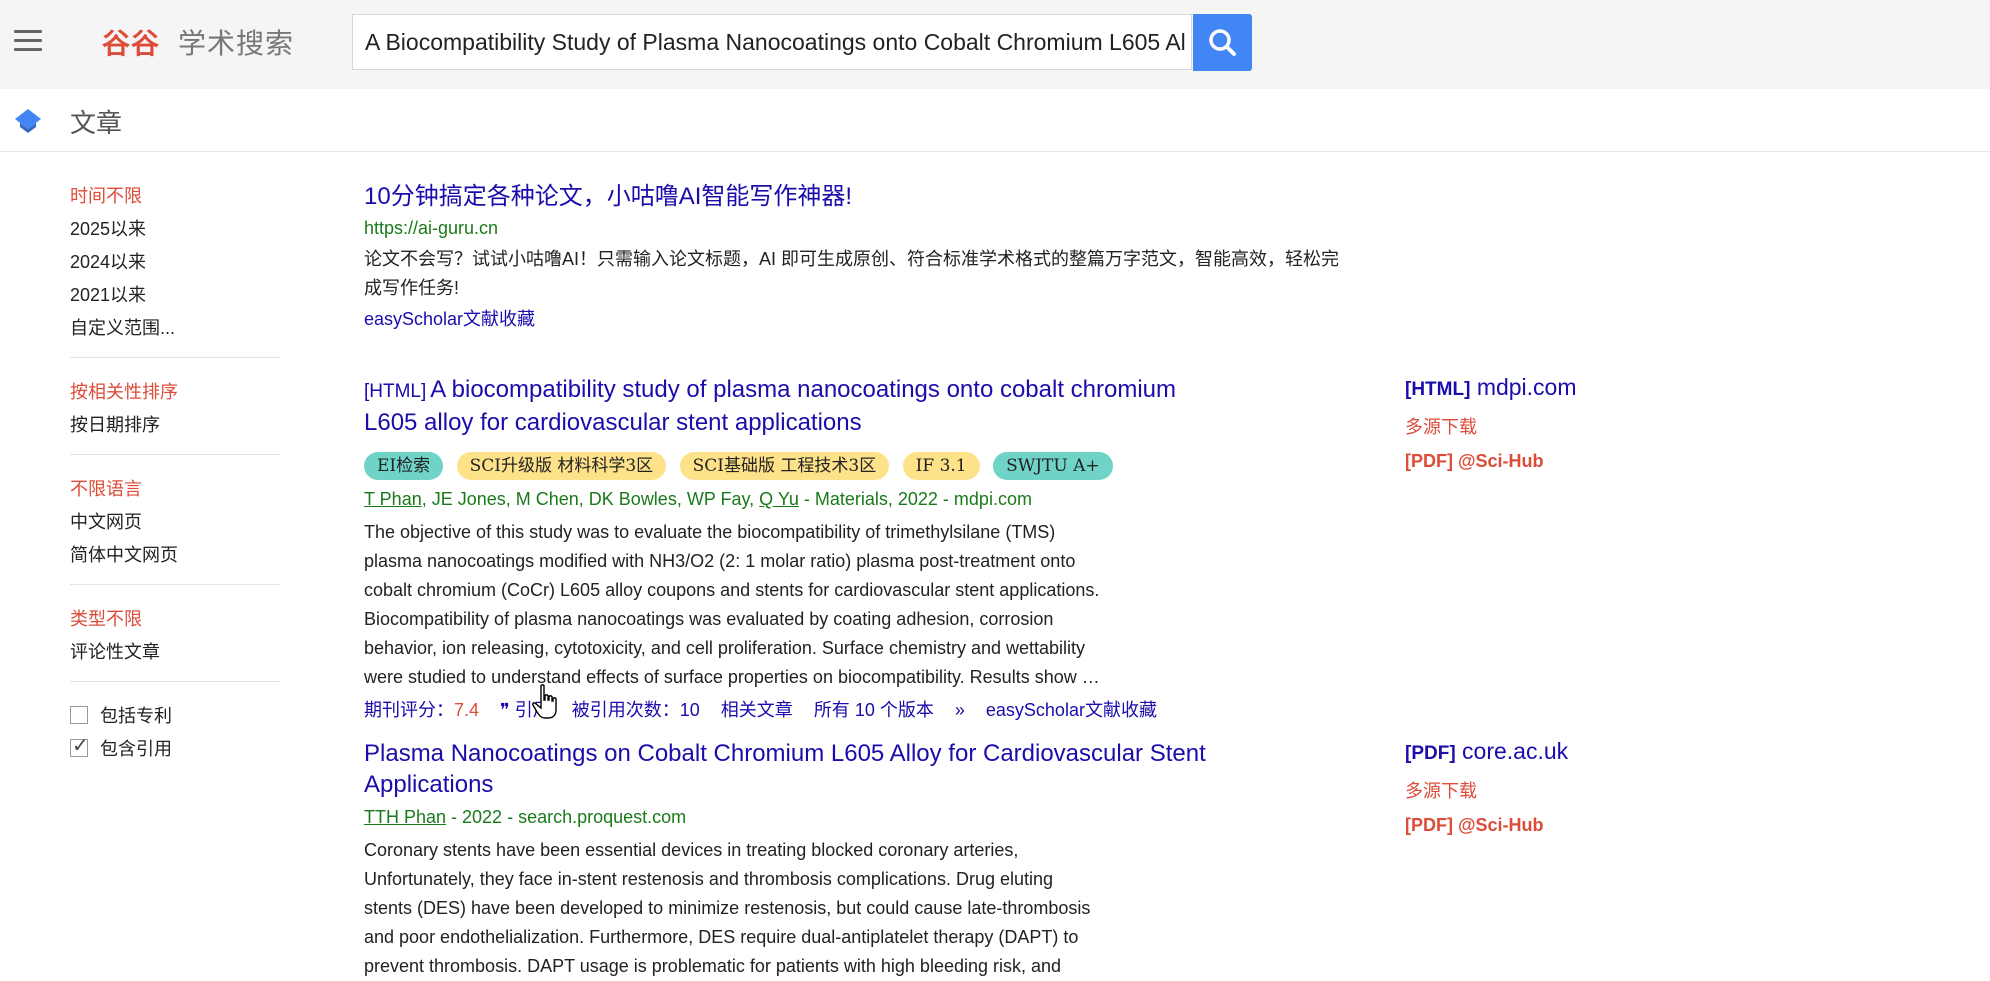 The image size is (1990, 981). I want to click on author-link: T Phan, so click(393, 499).